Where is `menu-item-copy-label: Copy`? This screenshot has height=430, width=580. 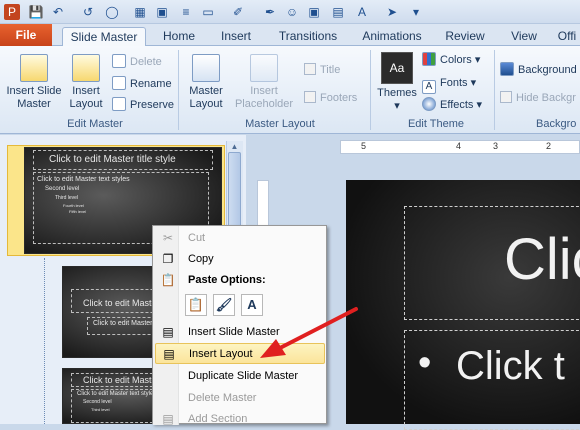
menu-item-copy-label: Copy is located at coordinates (201, 259).